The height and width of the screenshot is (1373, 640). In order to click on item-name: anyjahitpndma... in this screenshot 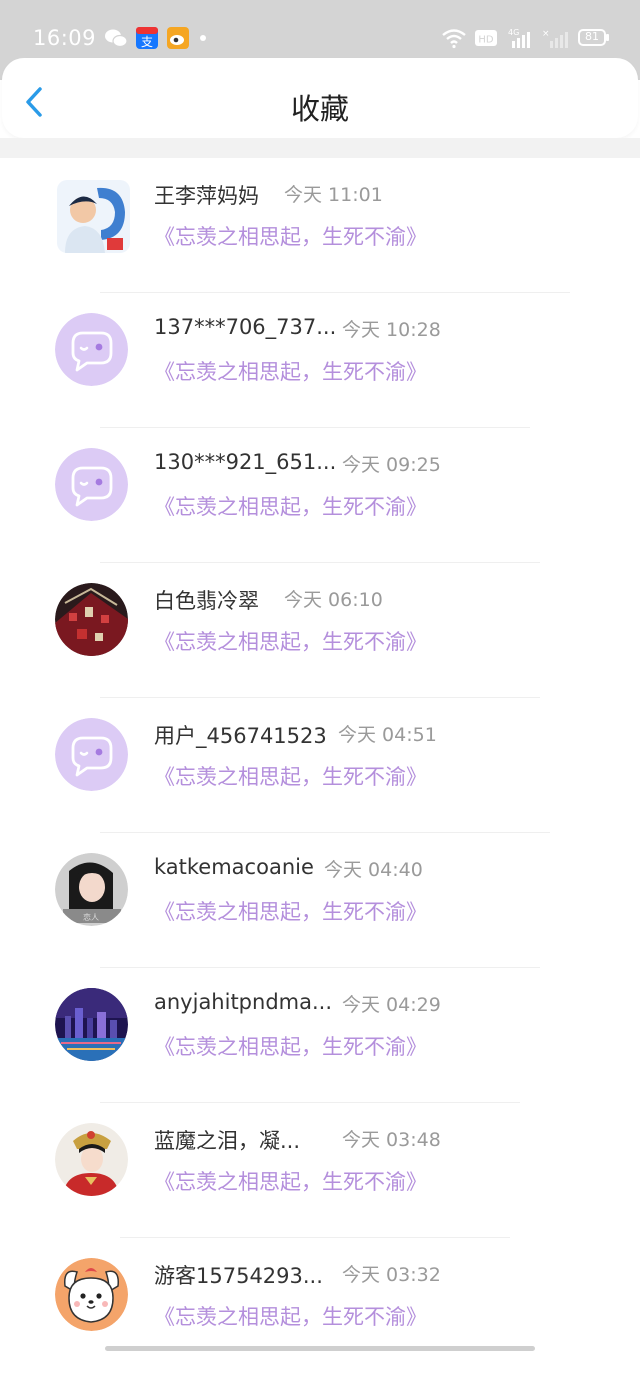, I will do `click(243, 1002)`.